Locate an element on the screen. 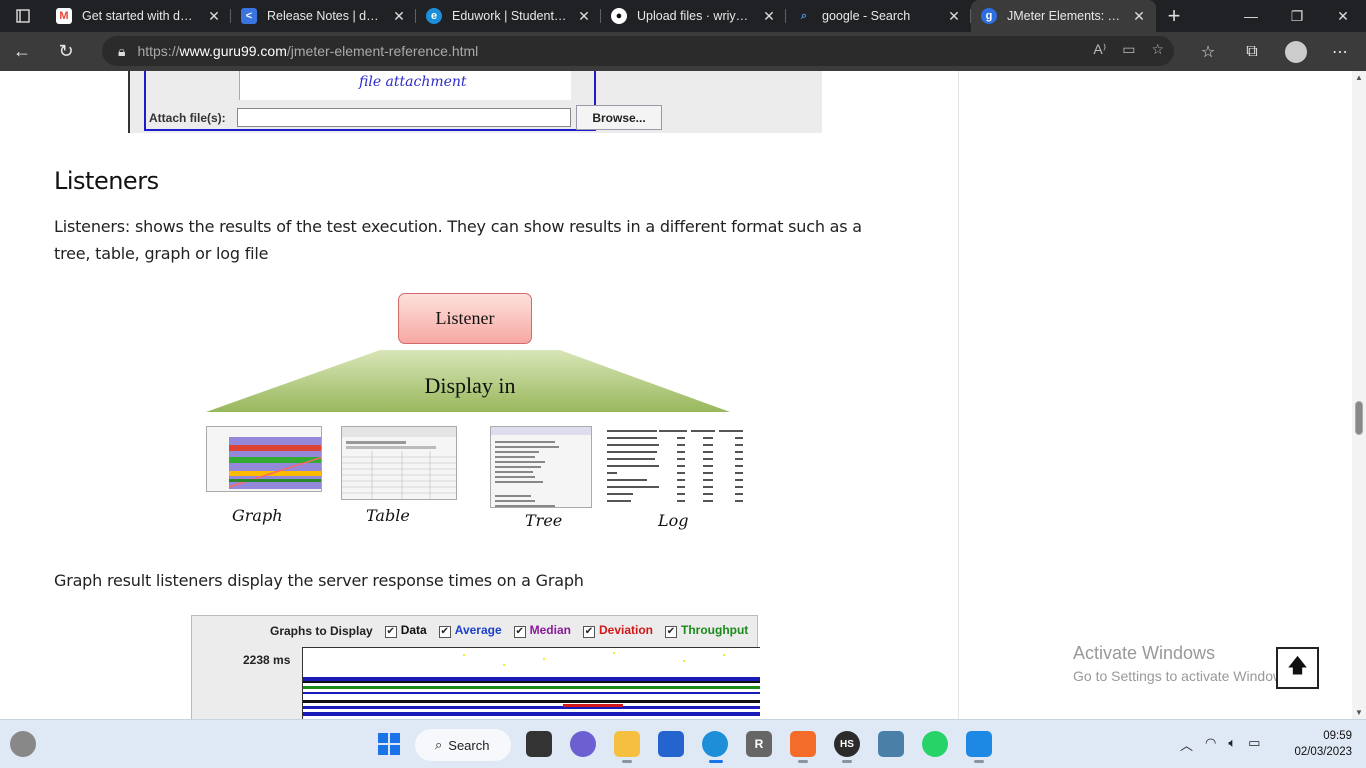 The width and height of the screenshot is (1366, 768). teams-chat-icon is located at coordinates (583, 744).